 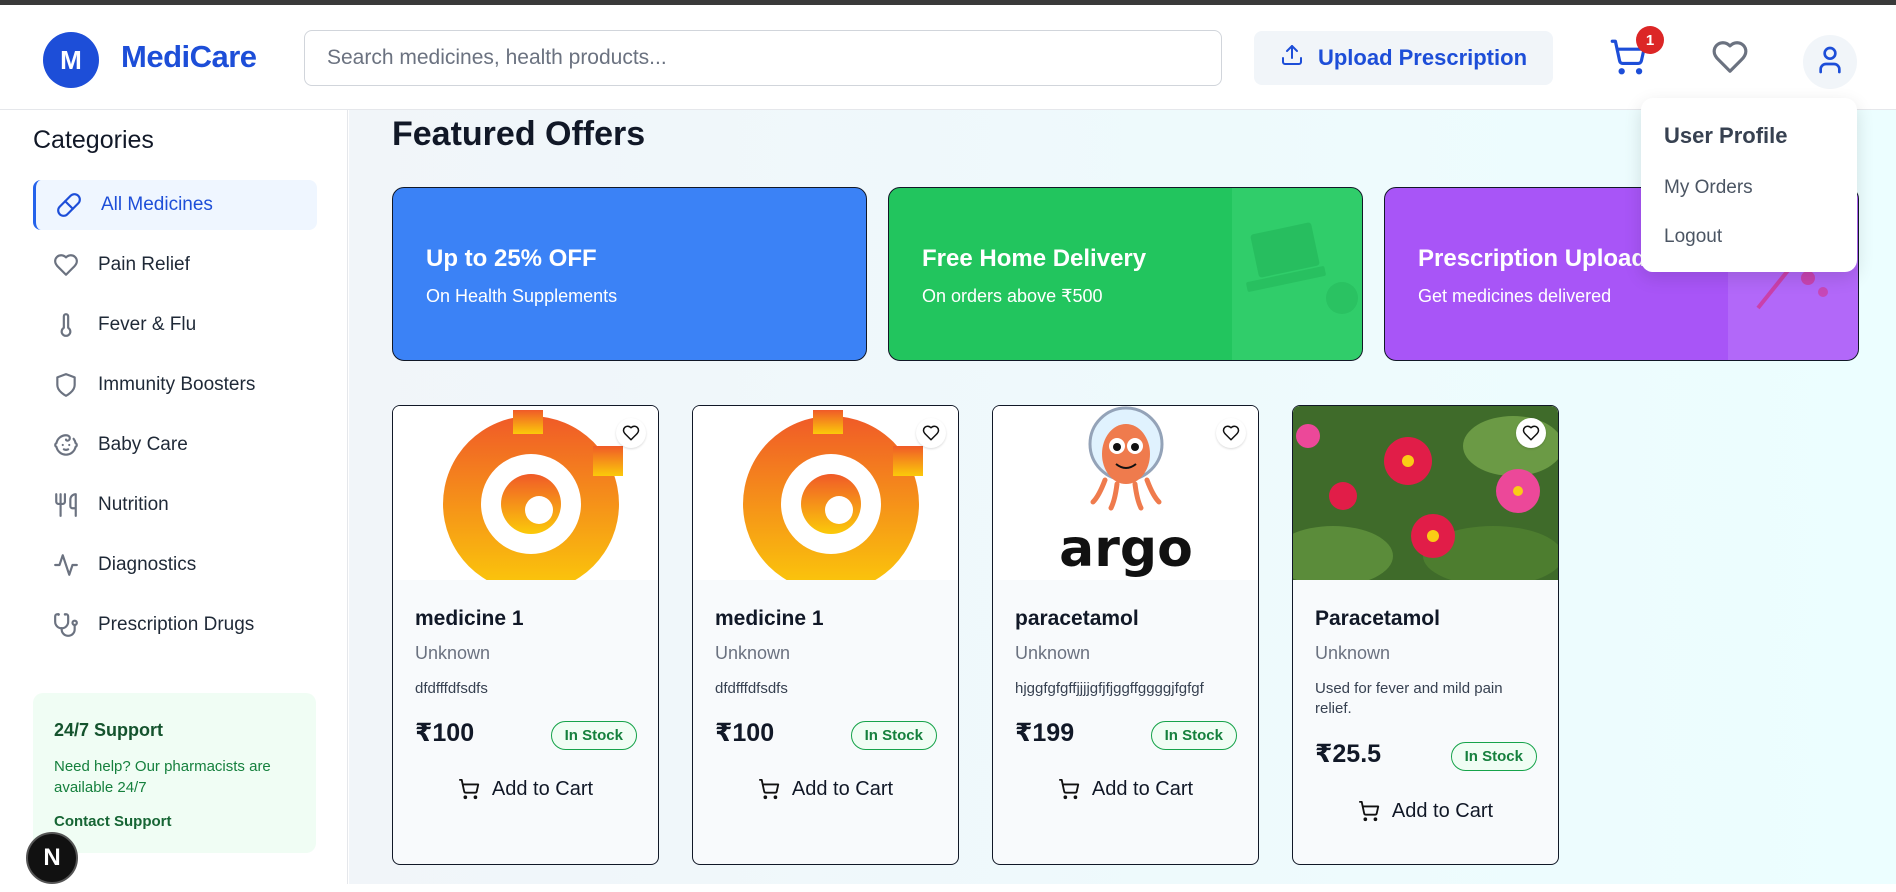 What do you see at coordinates (52, 858) in the screenshot?
I see `nextjs-dev-badge: N` at bounding box center [52, 858].